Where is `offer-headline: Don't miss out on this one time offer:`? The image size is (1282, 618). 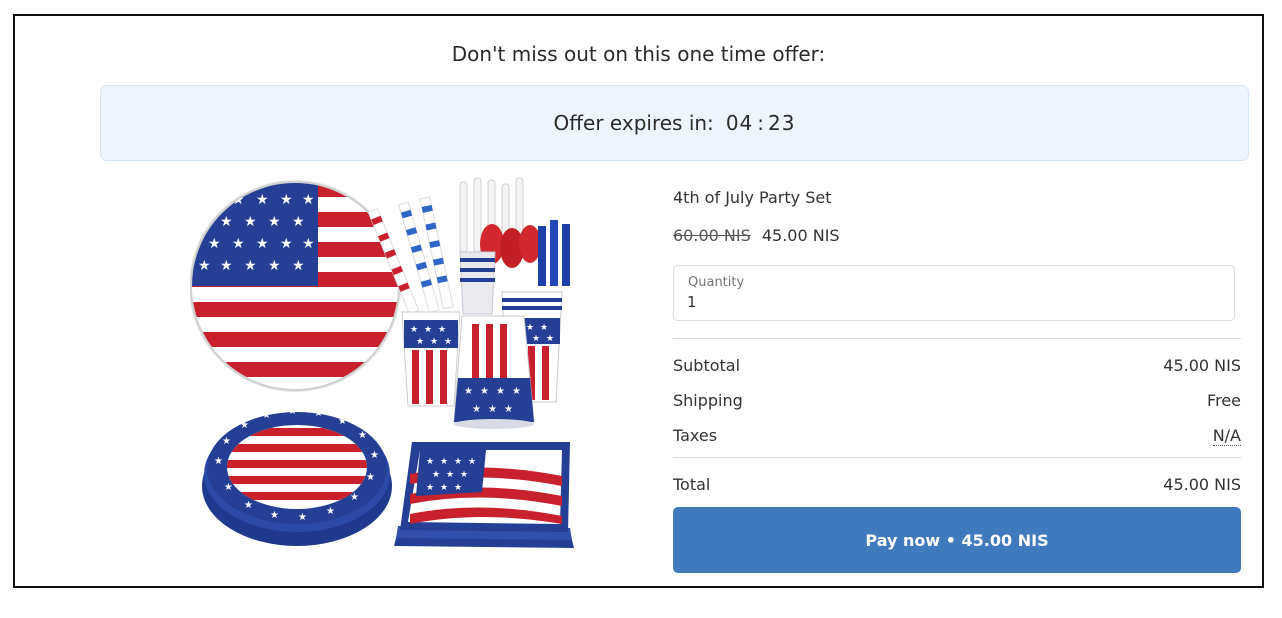 offer-headline: Don't miss out on this one time offer: is located at coordinates (638, 54).